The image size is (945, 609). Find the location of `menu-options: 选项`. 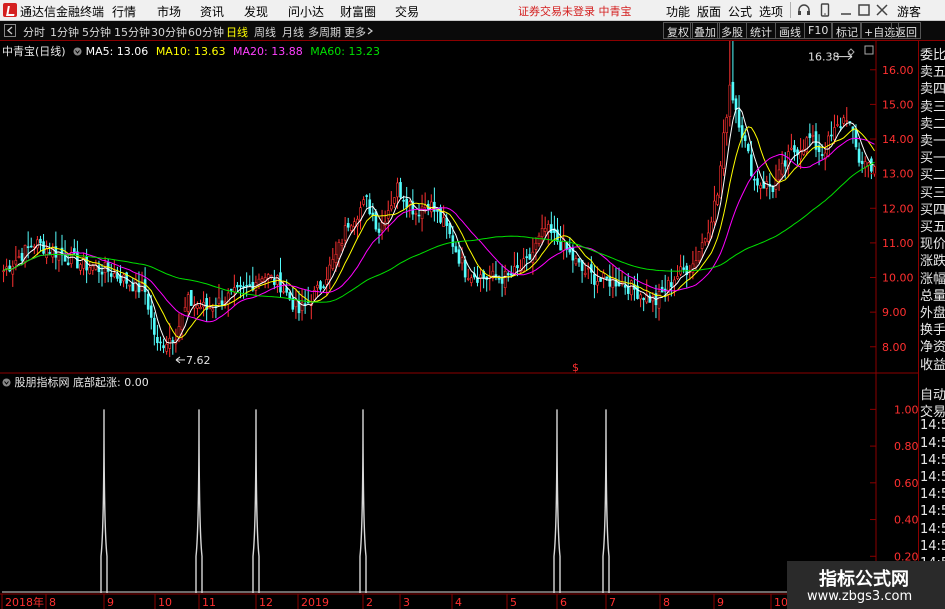

menu-options: 选项 is located at coordinates (771, 11).